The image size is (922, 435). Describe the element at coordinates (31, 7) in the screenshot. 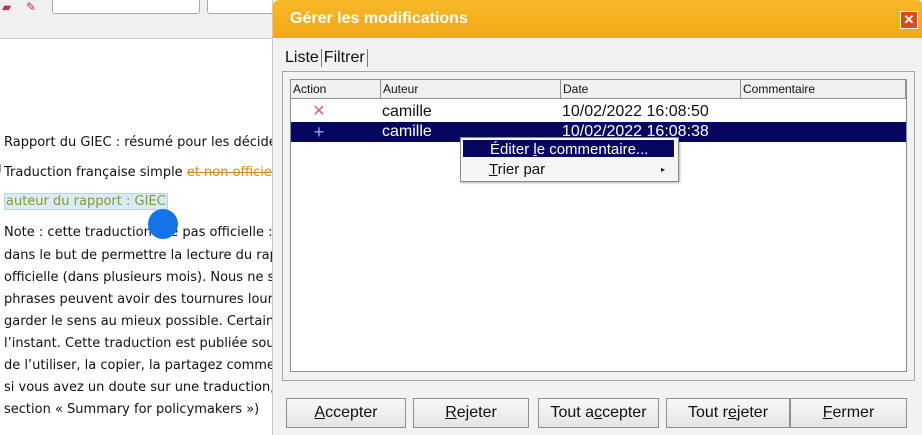

I see `format-brush-icon: ✎` at that location.